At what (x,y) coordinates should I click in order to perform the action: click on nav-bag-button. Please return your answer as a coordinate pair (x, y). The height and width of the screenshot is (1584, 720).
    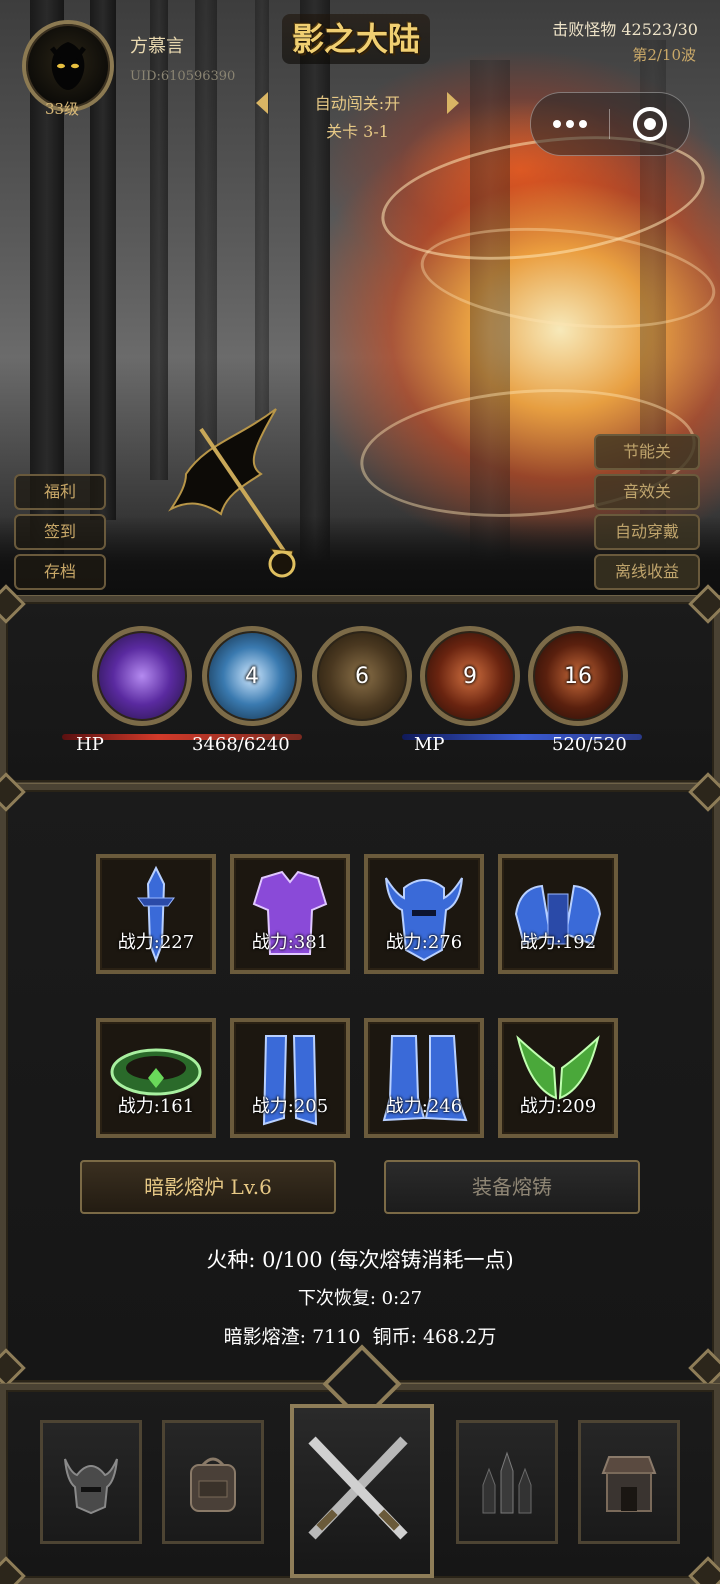
    Looking at the image, I should click on (213, 1482).